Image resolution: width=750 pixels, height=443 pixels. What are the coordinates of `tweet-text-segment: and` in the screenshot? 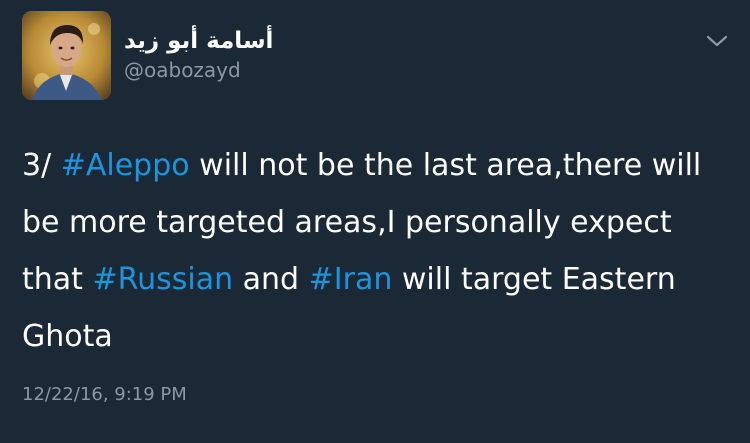 It's located at (271, 279).